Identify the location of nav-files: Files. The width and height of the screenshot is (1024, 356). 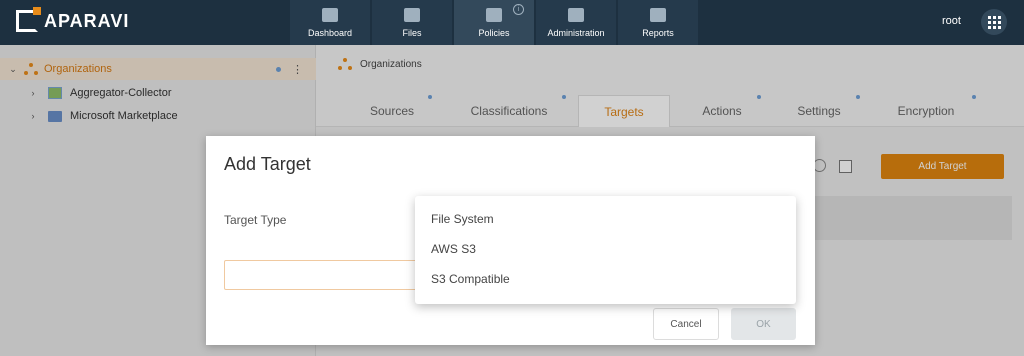
(412, 22).